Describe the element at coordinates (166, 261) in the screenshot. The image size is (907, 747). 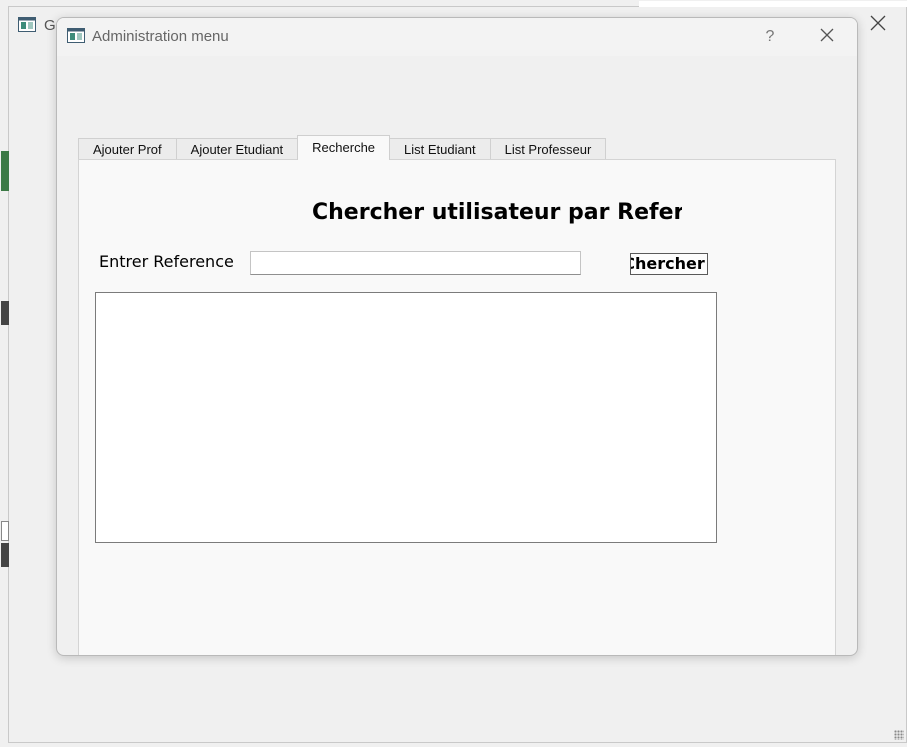
I see `reference-label: Entrer Reference` at that location.